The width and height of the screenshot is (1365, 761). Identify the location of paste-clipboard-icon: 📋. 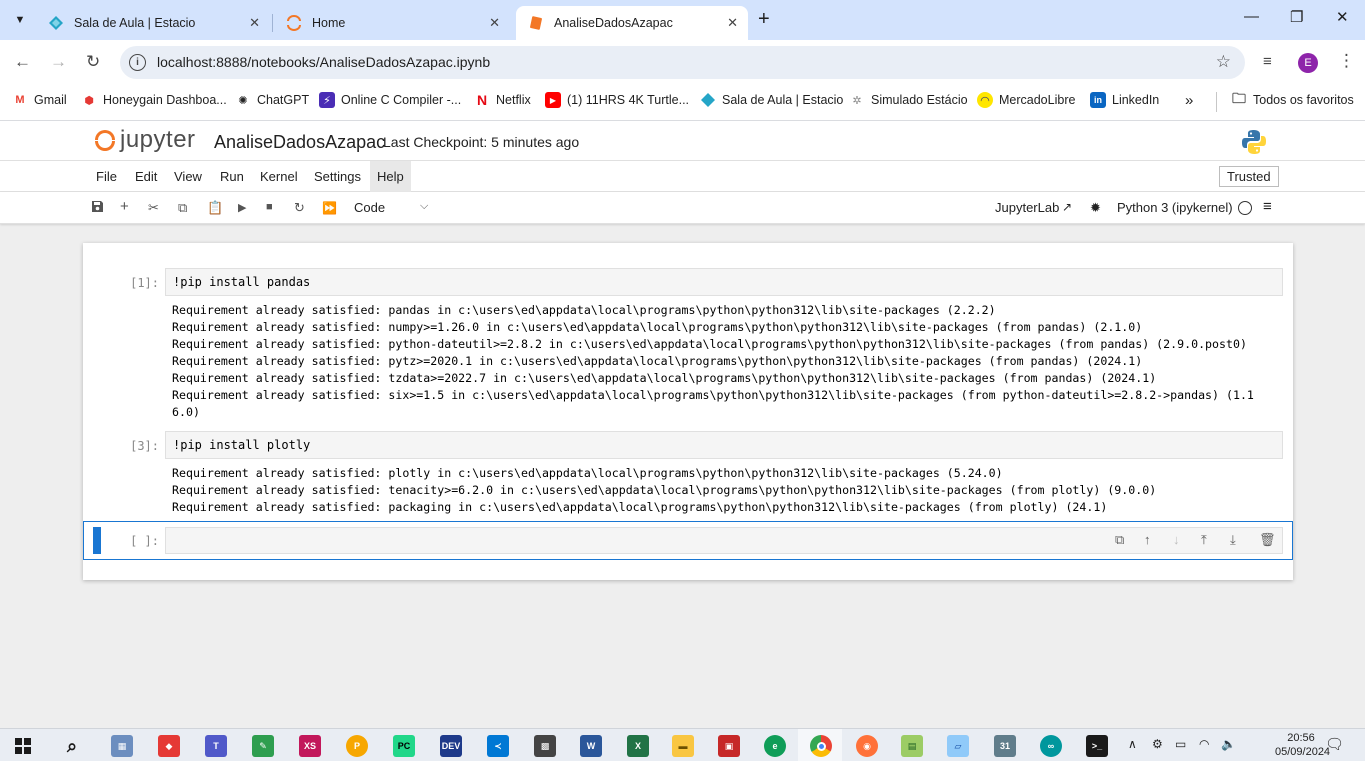
(215, 208).